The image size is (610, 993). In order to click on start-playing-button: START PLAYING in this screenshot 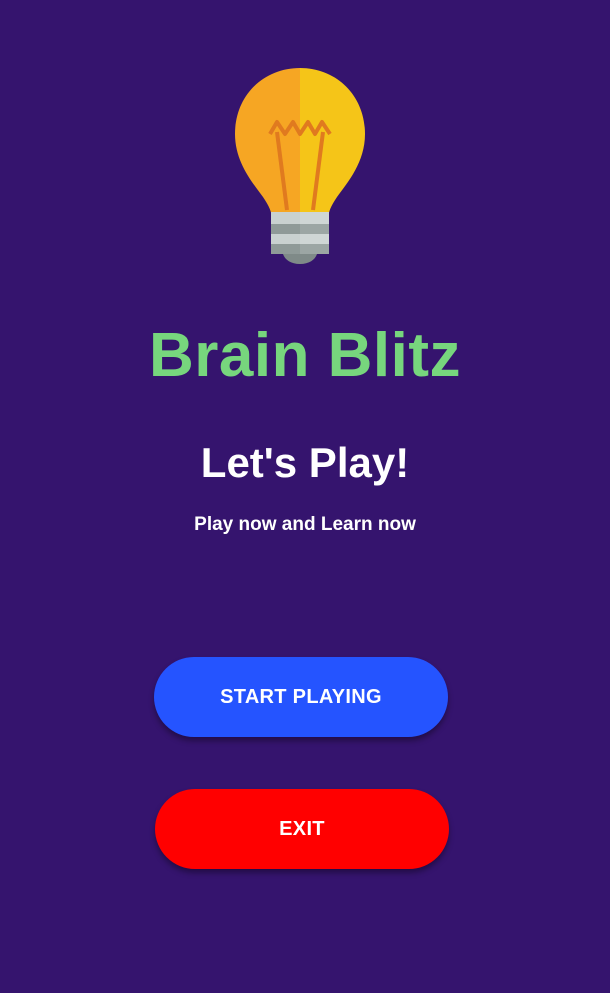, I will do `click(301, 697)`.